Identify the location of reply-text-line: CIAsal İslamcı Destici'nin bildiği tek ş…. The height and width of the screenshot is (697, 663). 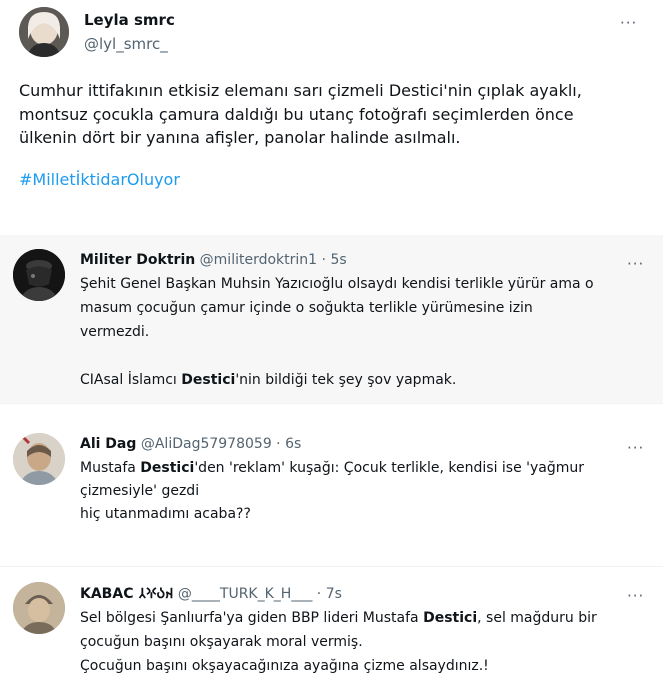
(268, 380).